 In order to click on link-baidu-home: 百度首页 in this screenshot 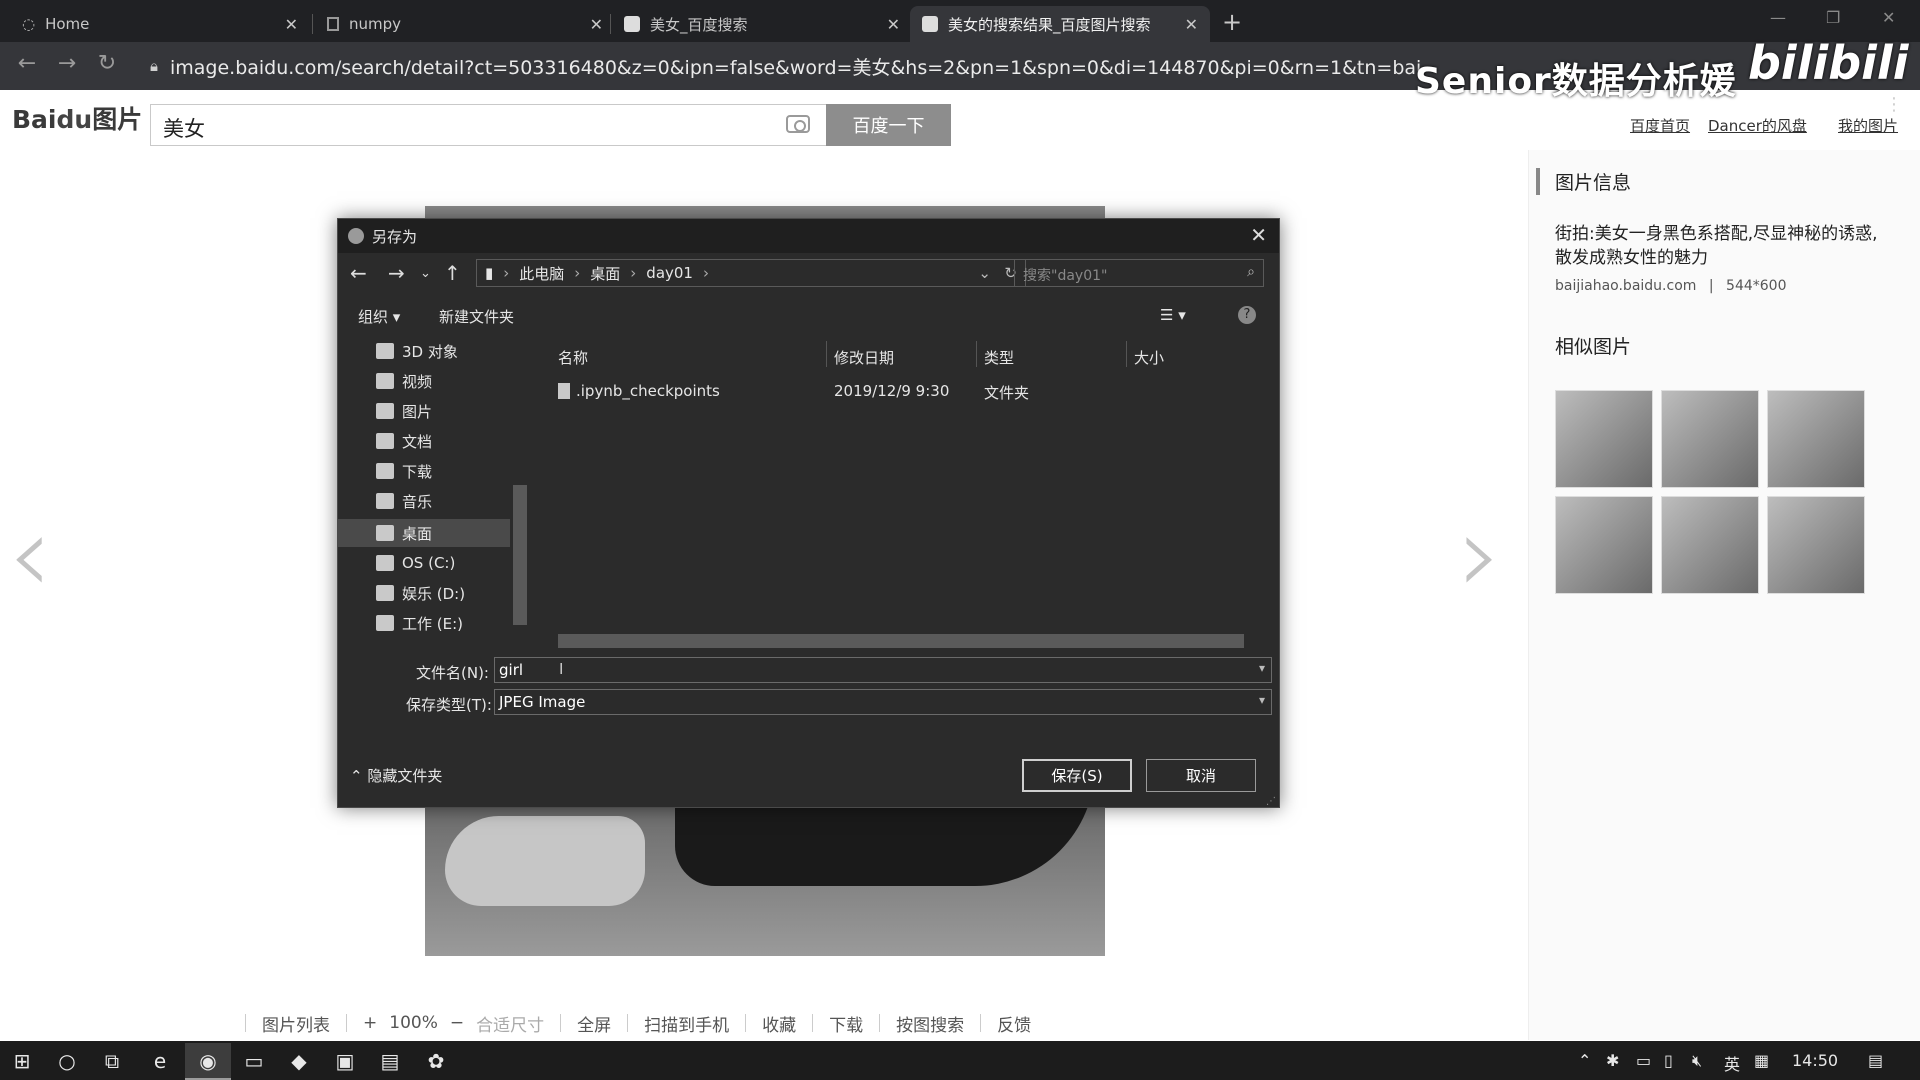, I will do `click(1660, 125)`.